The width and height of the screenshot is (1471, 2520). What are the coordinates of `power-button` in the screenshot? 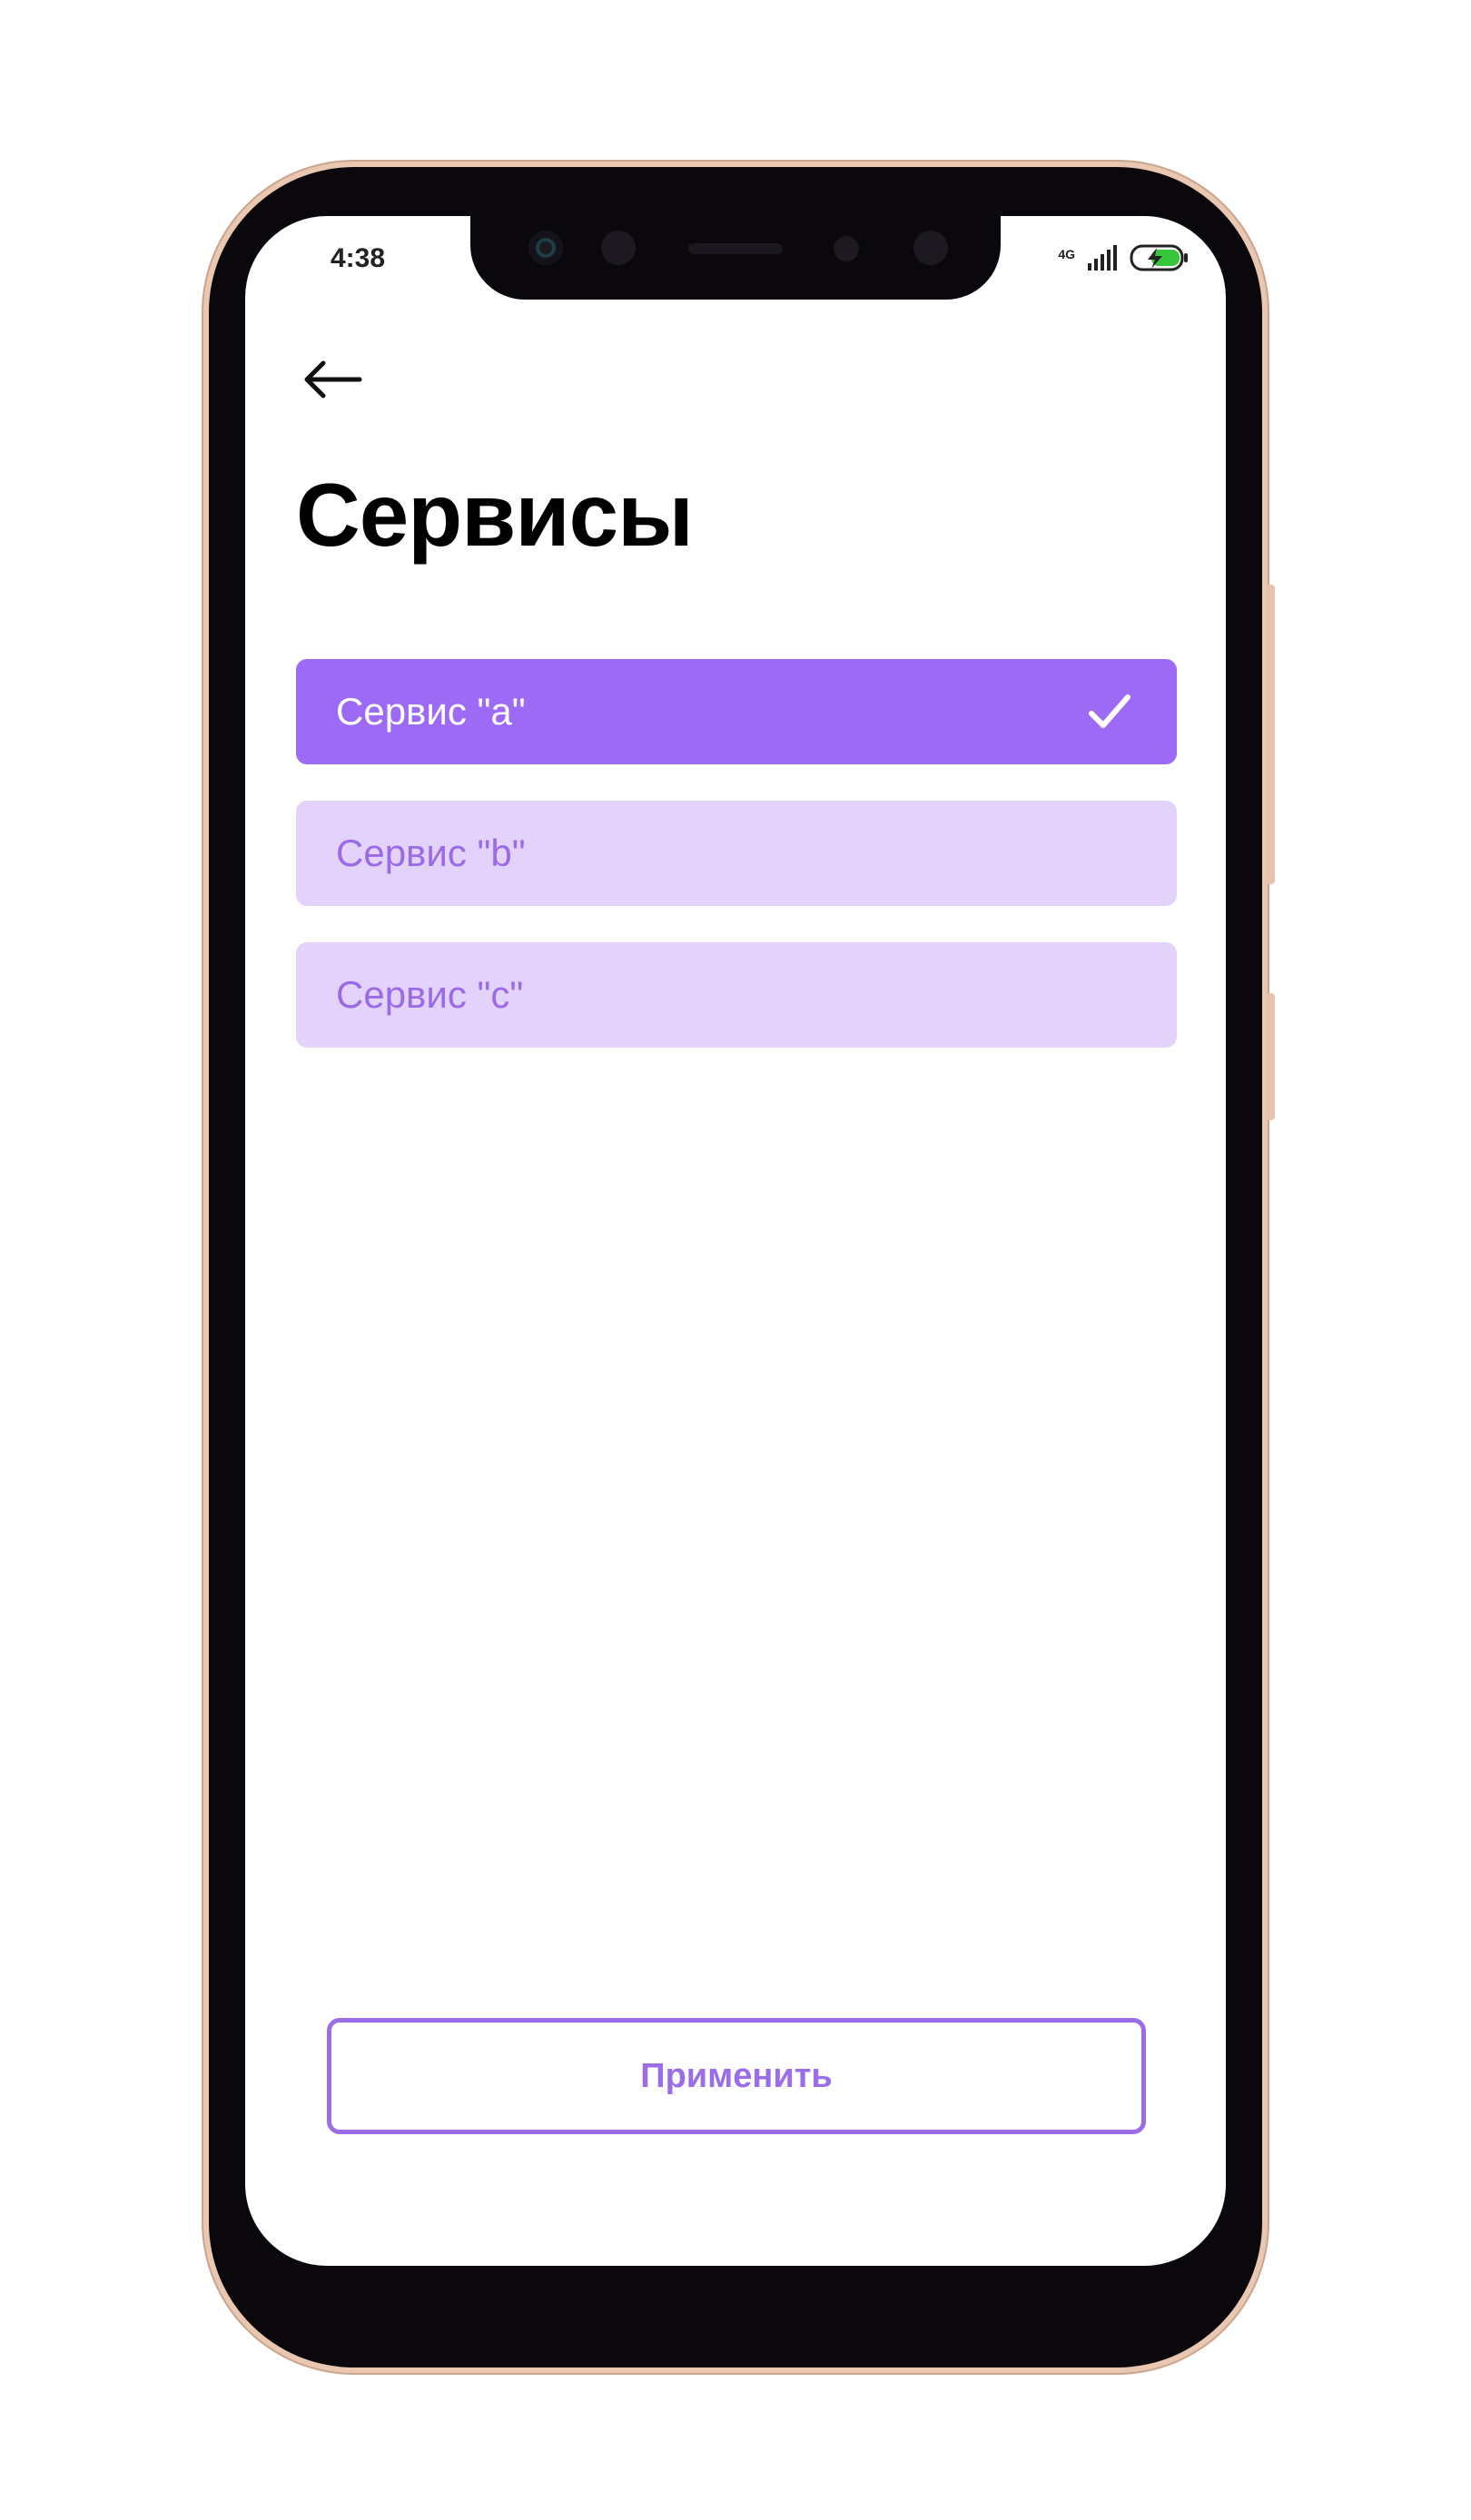 It's located at (1270, 1056).